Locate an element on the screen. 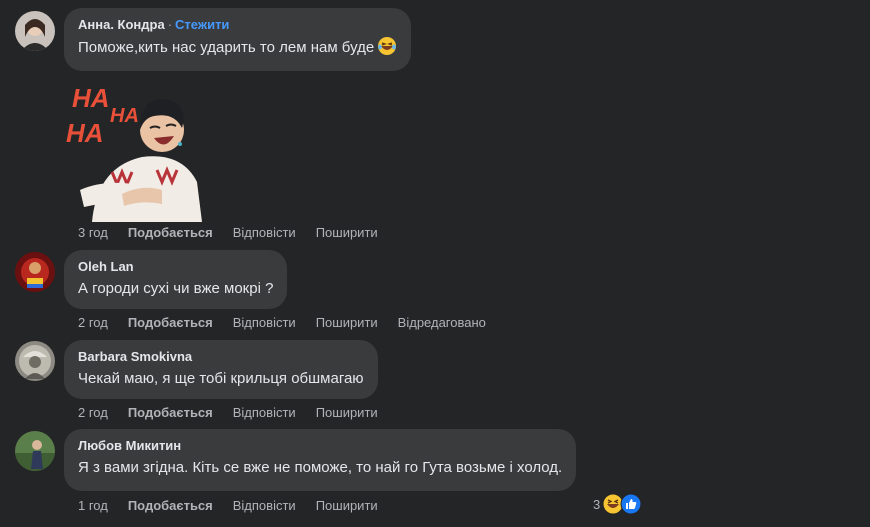 Image resolution: width=870 pixels, height=527 pixels. author-name: Oleh Lan is located at coordinates (106, 266).